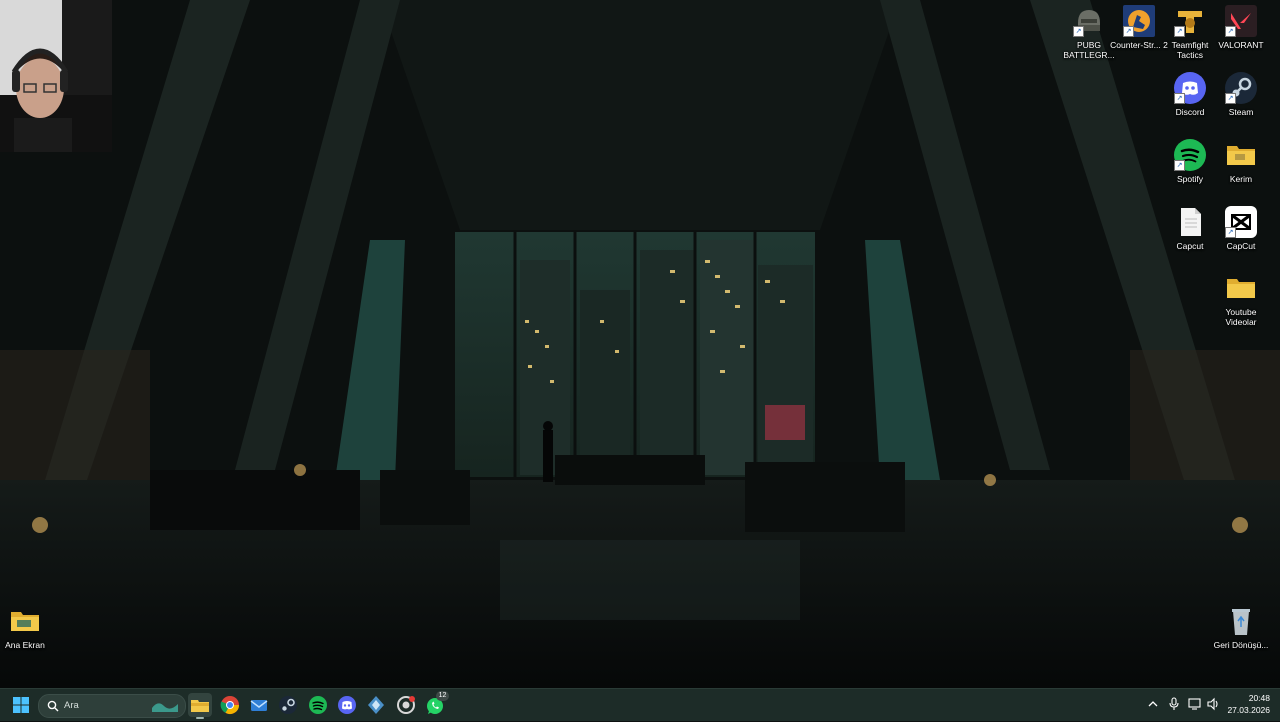 The height and width of the screenshot is (722, 1280). What do you see at coordinates (1139, 21) in the screenshot?
I see `counter-strike-icon: ↗` at bounding box center [1139, 21].